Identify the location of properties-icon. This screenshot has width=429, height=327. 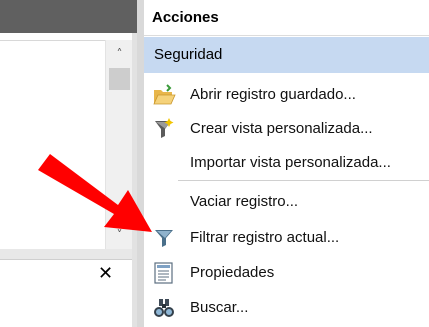
(163, 273).